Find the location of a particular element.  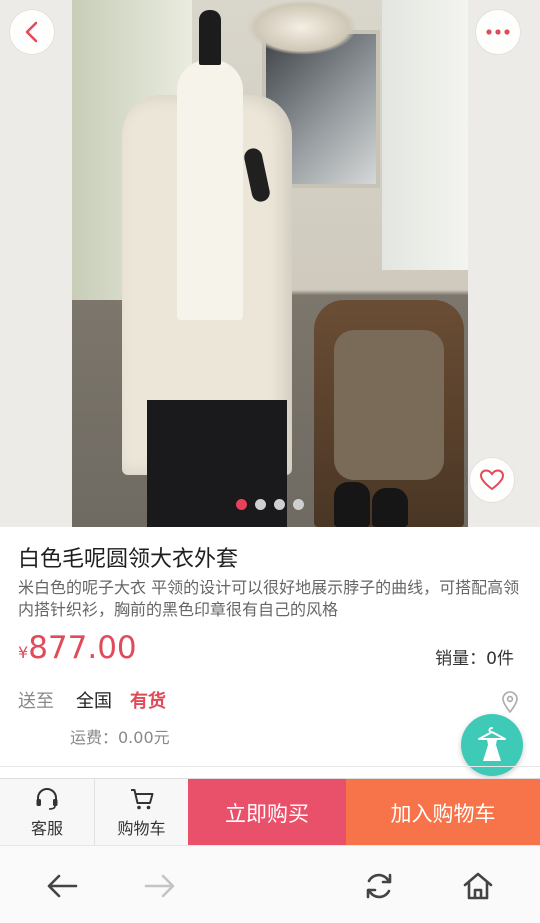

dress-hanger-icon is located at coordinates (492, 744).